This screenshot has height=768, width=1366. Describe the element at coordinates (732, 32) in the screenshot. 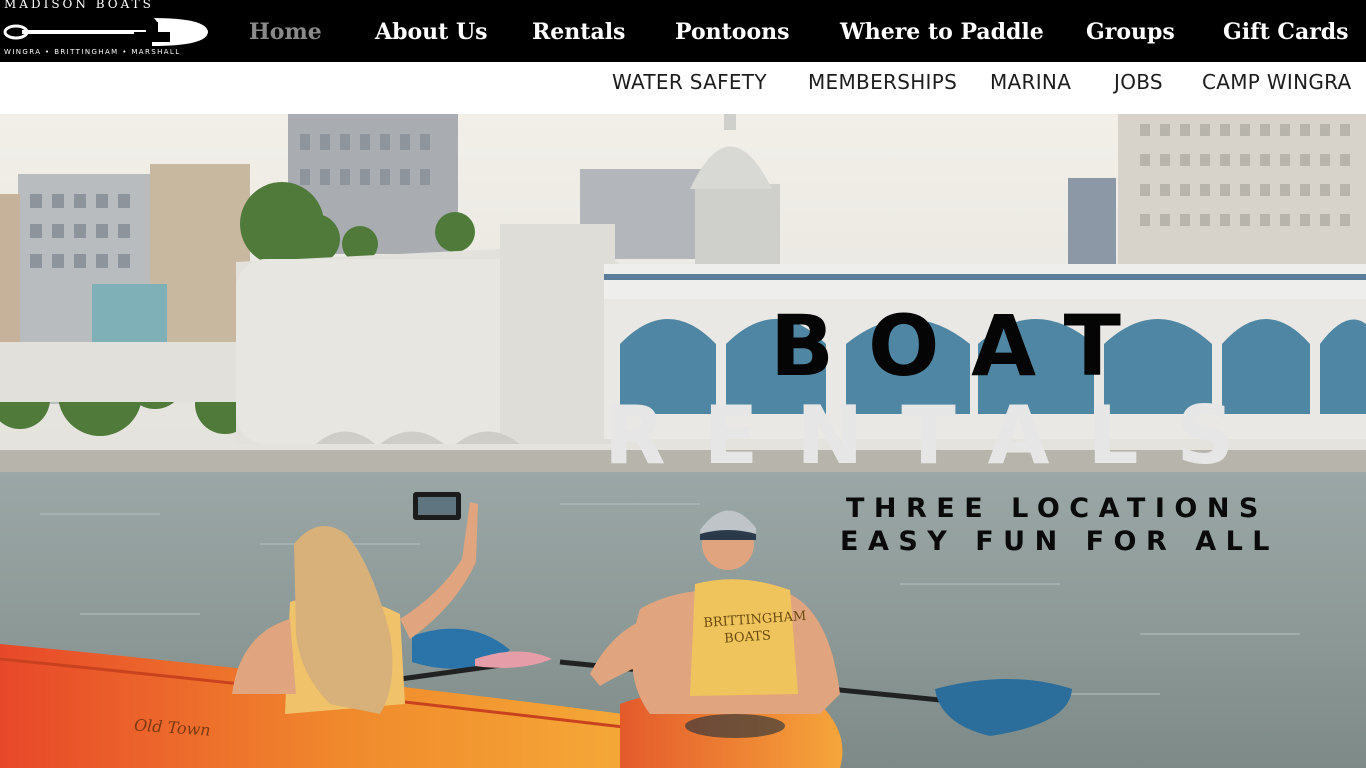

I see `nav-pontoons: Pontoons` at that location.